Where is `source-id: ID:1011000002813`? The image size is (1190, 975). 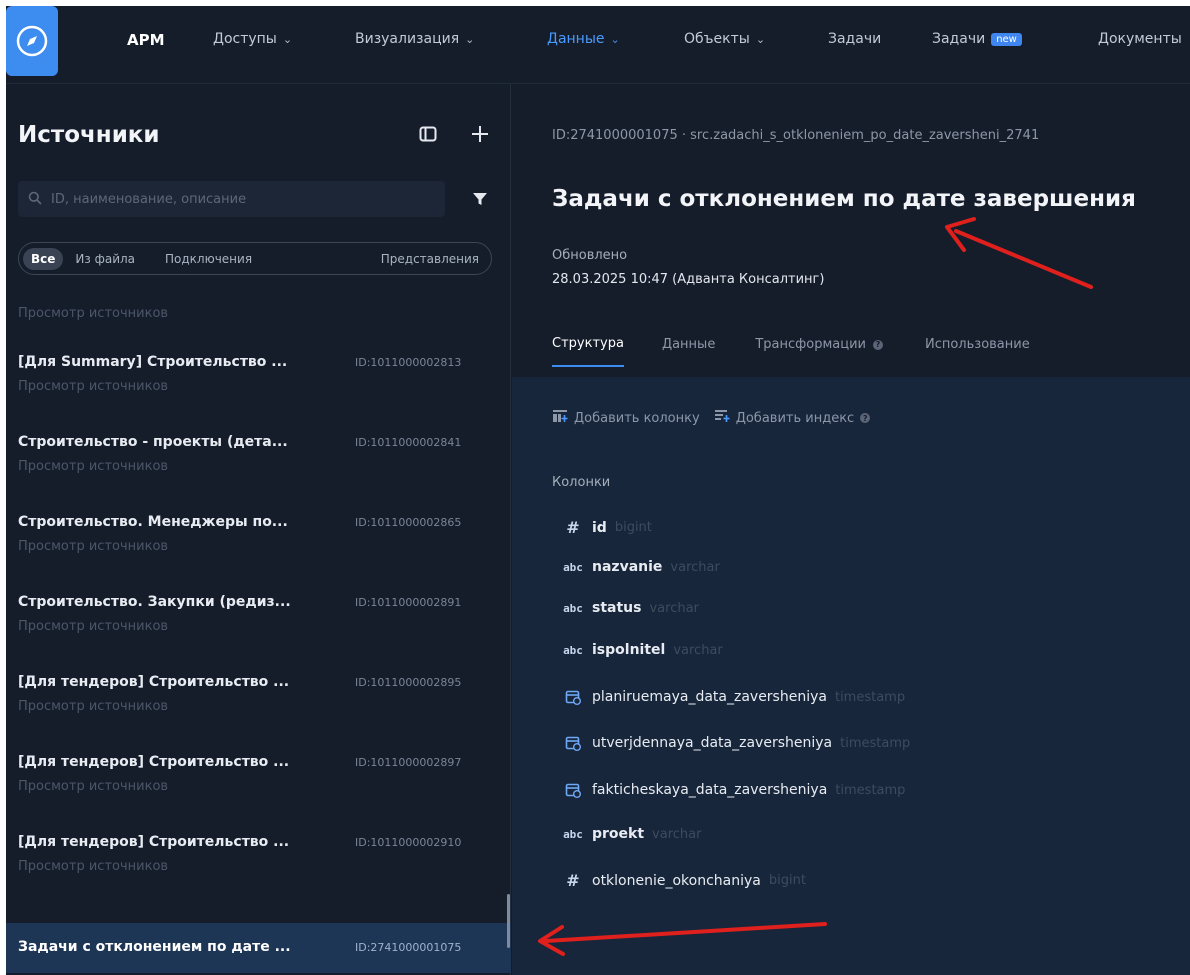 source-id: ID:1011000002813 is located at coordinates (408, 362).